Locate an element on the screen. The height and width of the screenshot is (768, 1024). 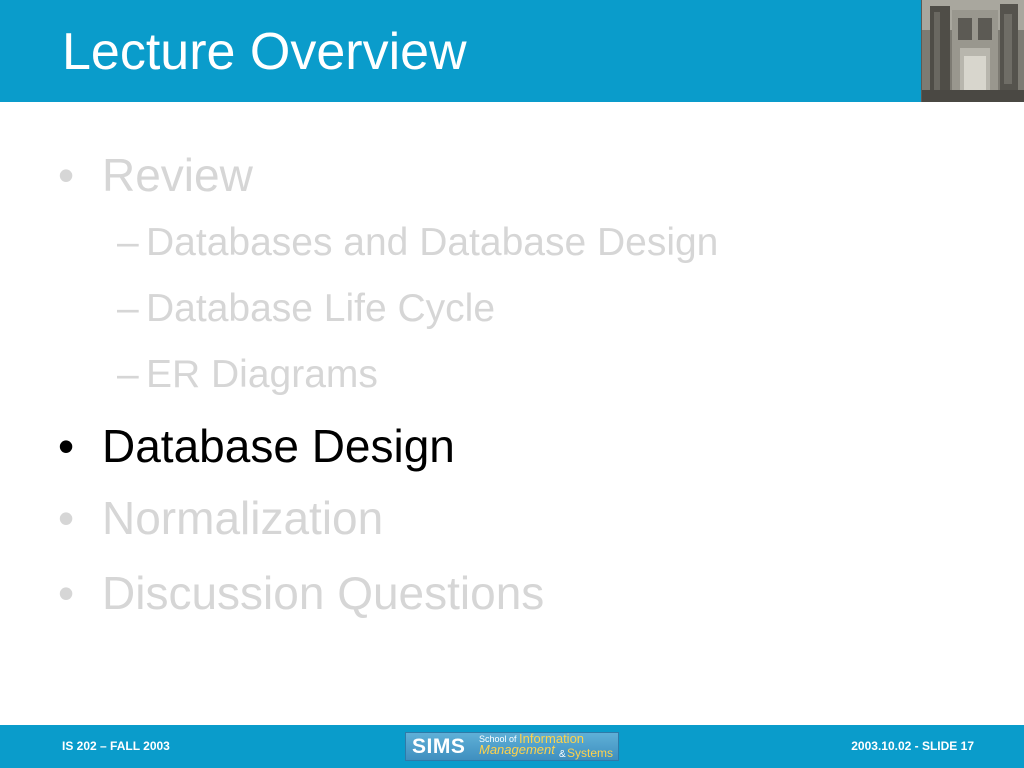
bullet-text: ER Diagrams is located at coordinates (262, 374).